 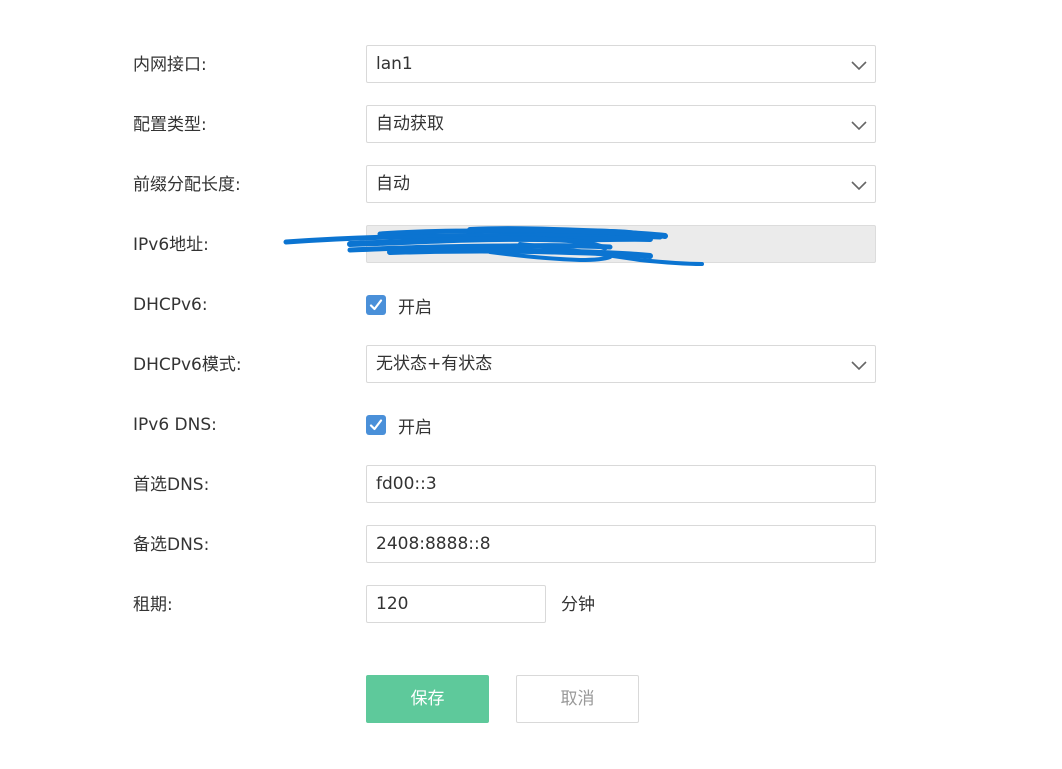 What do you see at coordinates (170, 305) in the screenshot?
I see `dhcpv6-label: DHCPv6:` at bounding box center [170, 305].